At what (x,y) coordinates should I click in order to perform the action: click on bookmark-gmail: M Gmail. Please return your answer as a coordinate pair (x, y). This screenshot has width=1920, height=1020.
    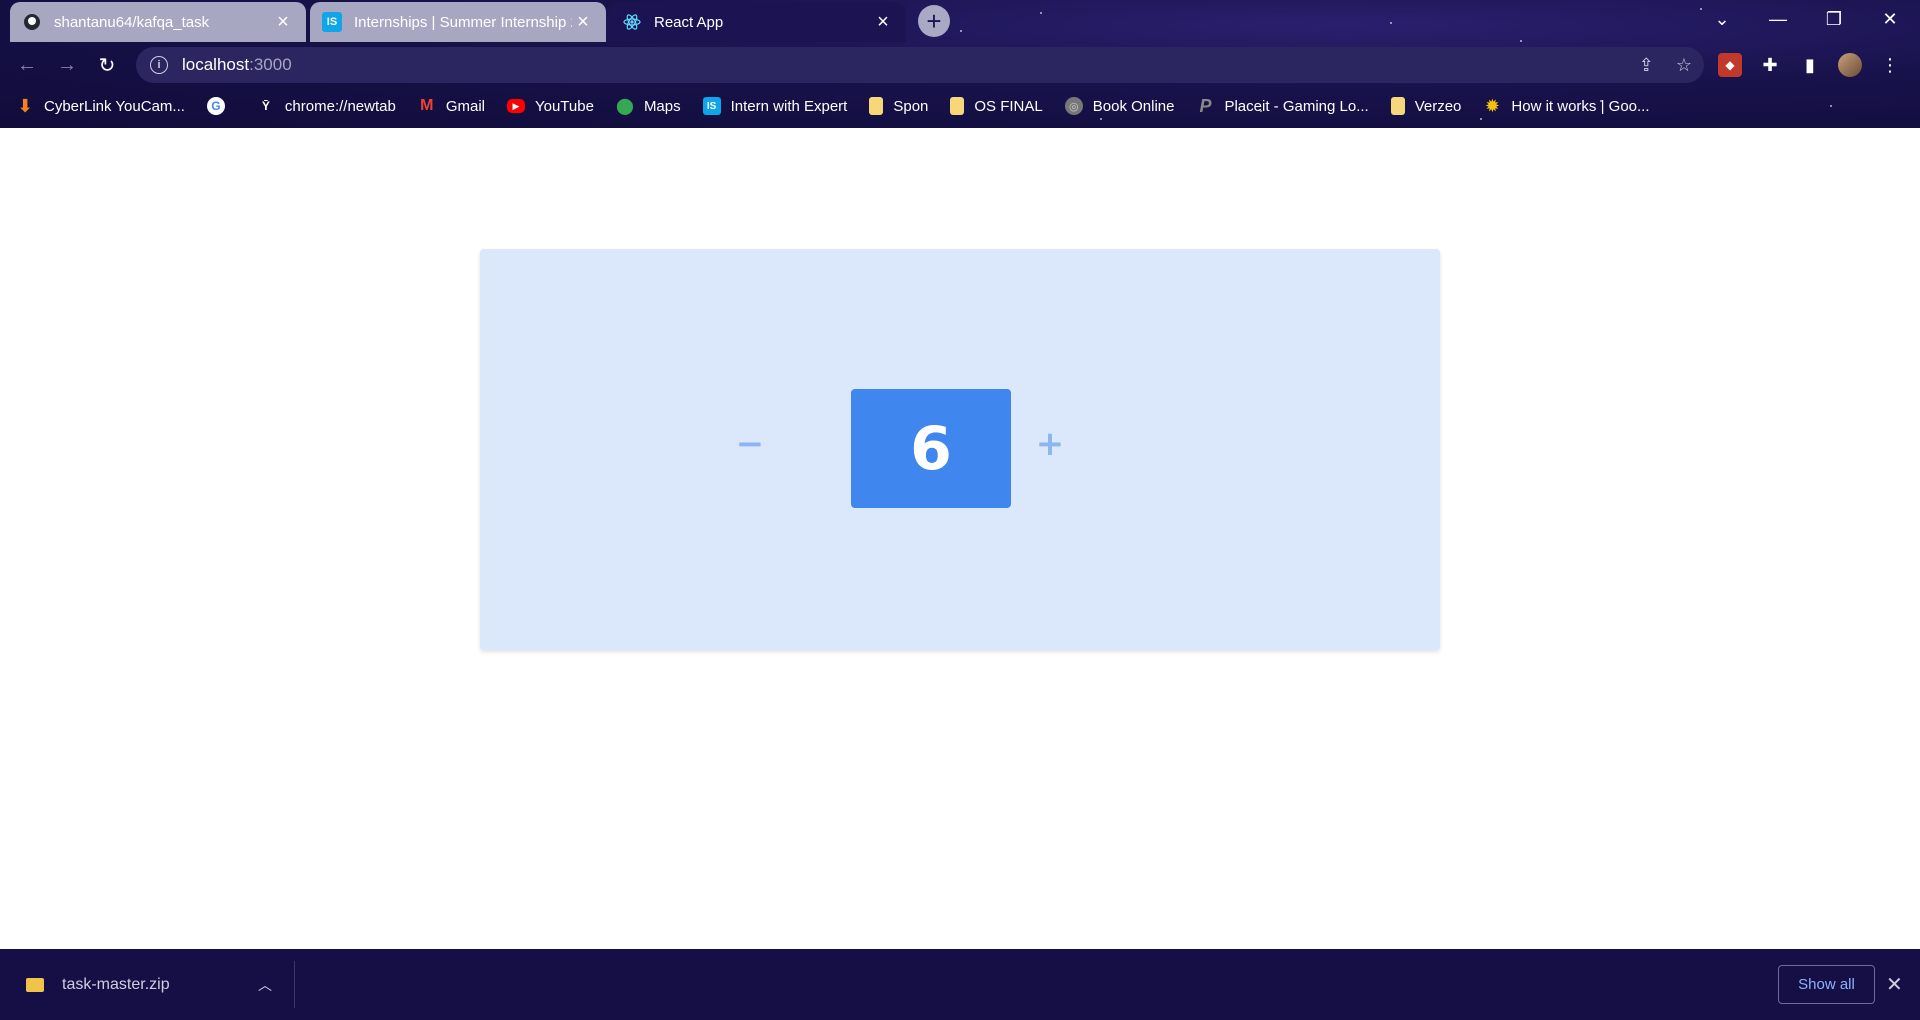
    Looking at the image, I should click on (451, 106).